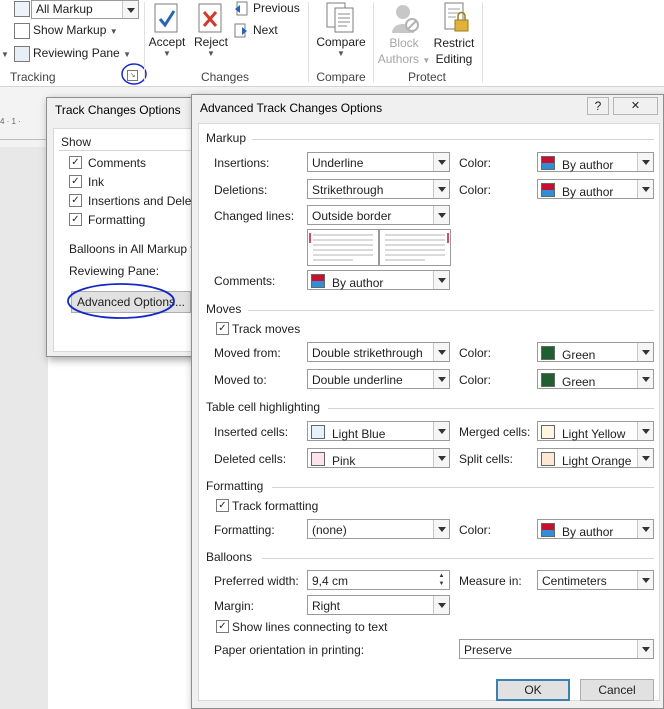  I want to click on previous-icon, so click(241, 8).